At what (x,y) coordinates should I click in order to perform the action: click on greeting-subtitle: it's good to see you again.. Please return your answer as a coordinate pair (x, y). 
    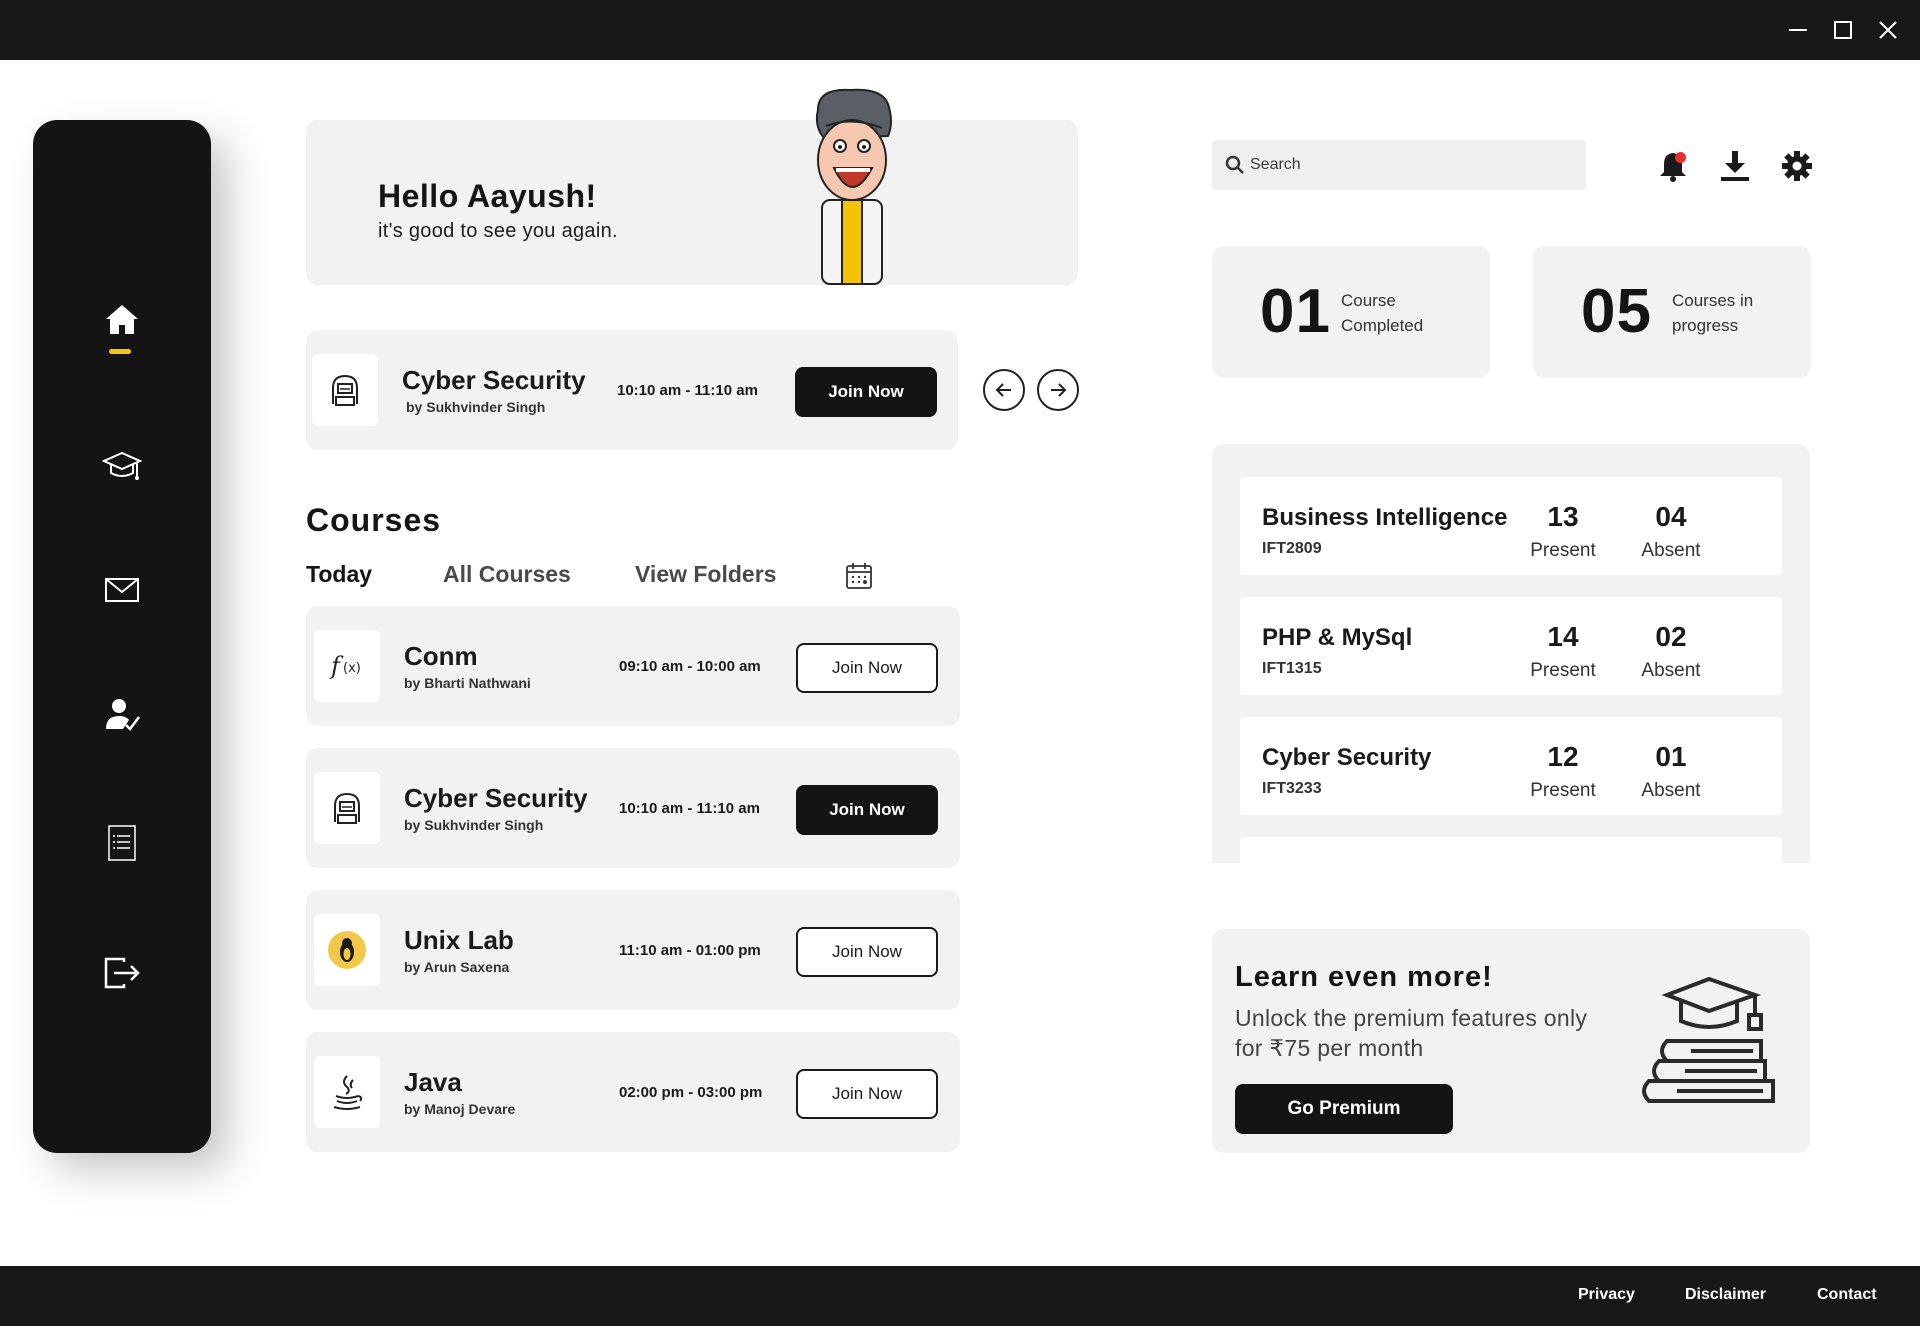
    Looking at the image, I should click on (498, 231).